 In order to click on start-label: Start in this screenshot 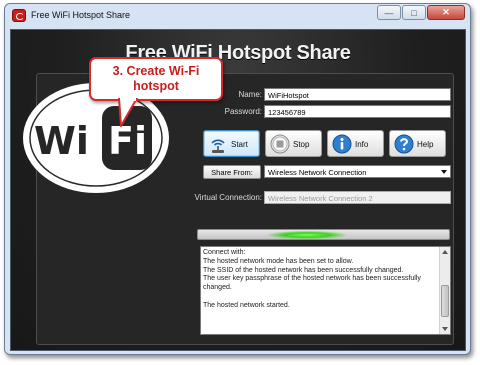, I will do `click(239, 144)`.